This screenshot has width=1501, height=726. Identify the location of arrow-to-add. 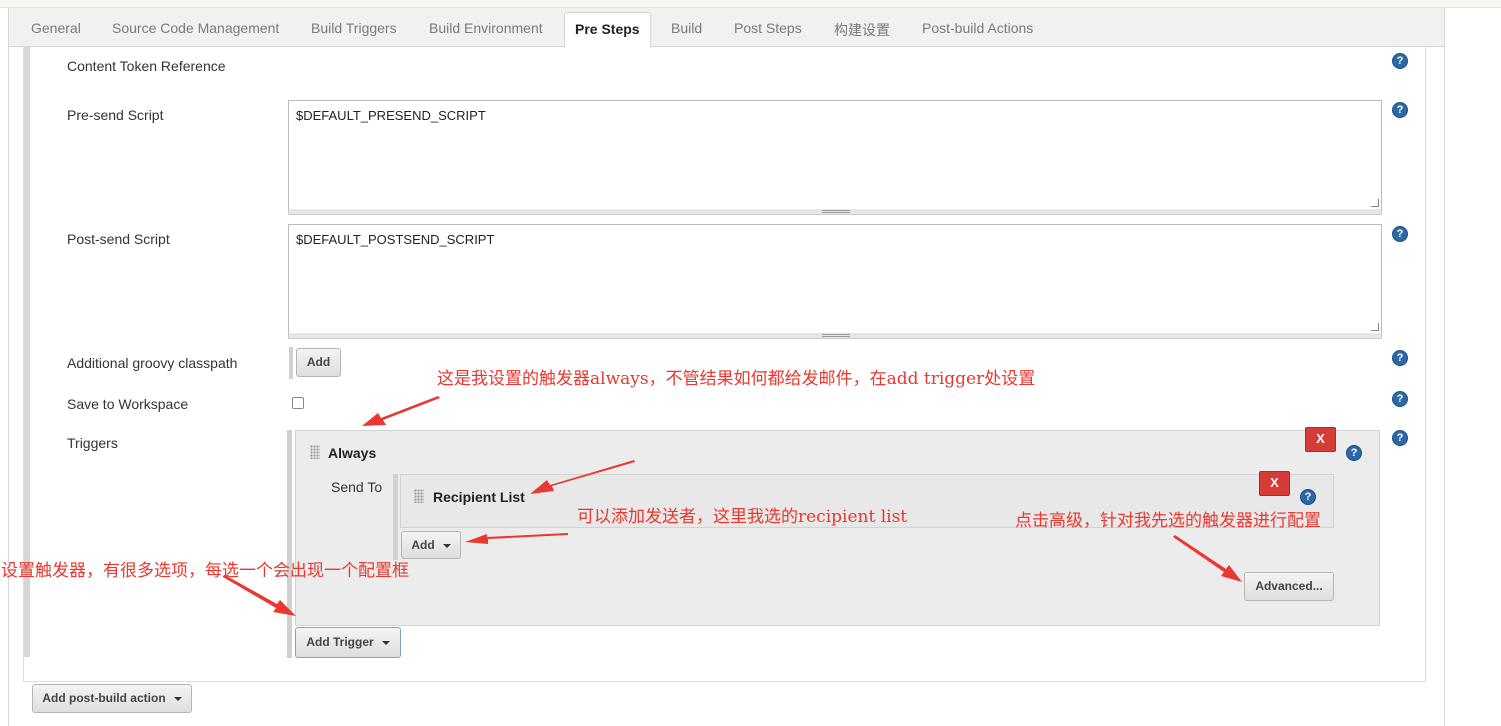
(516, 538).